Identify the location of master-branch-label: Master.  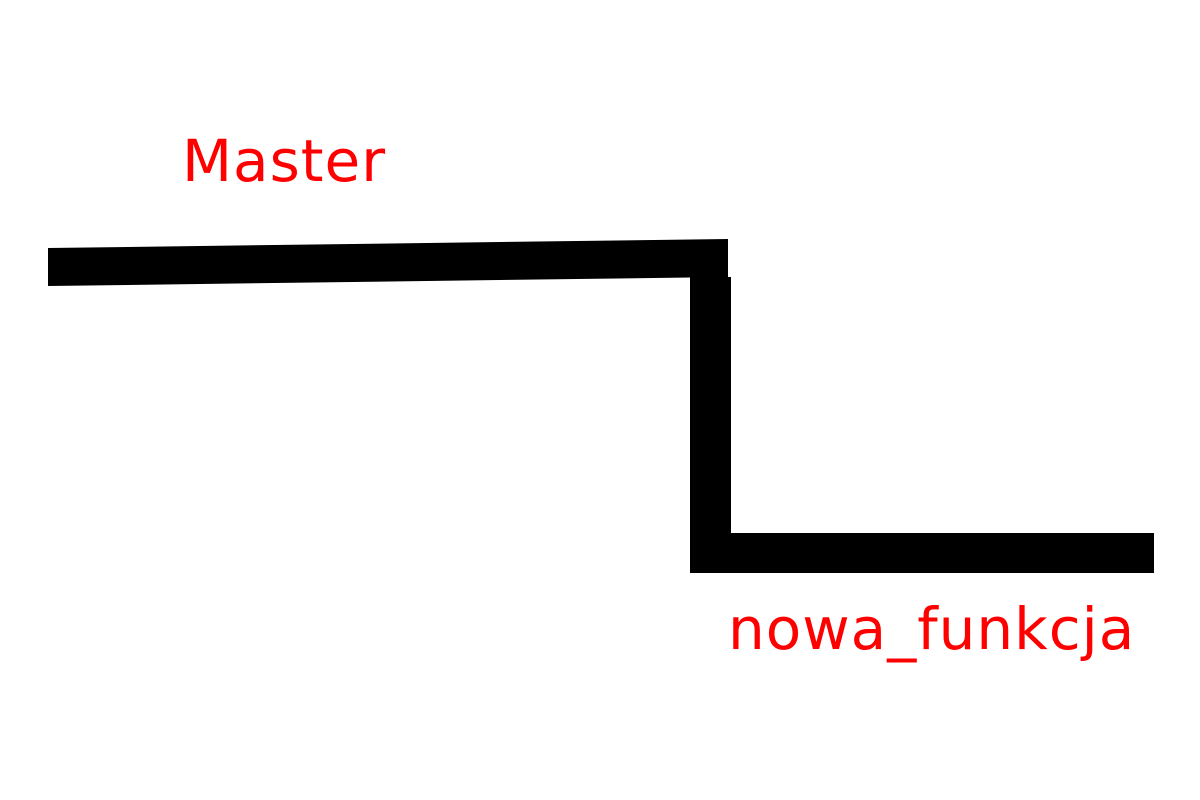
(284, 161).